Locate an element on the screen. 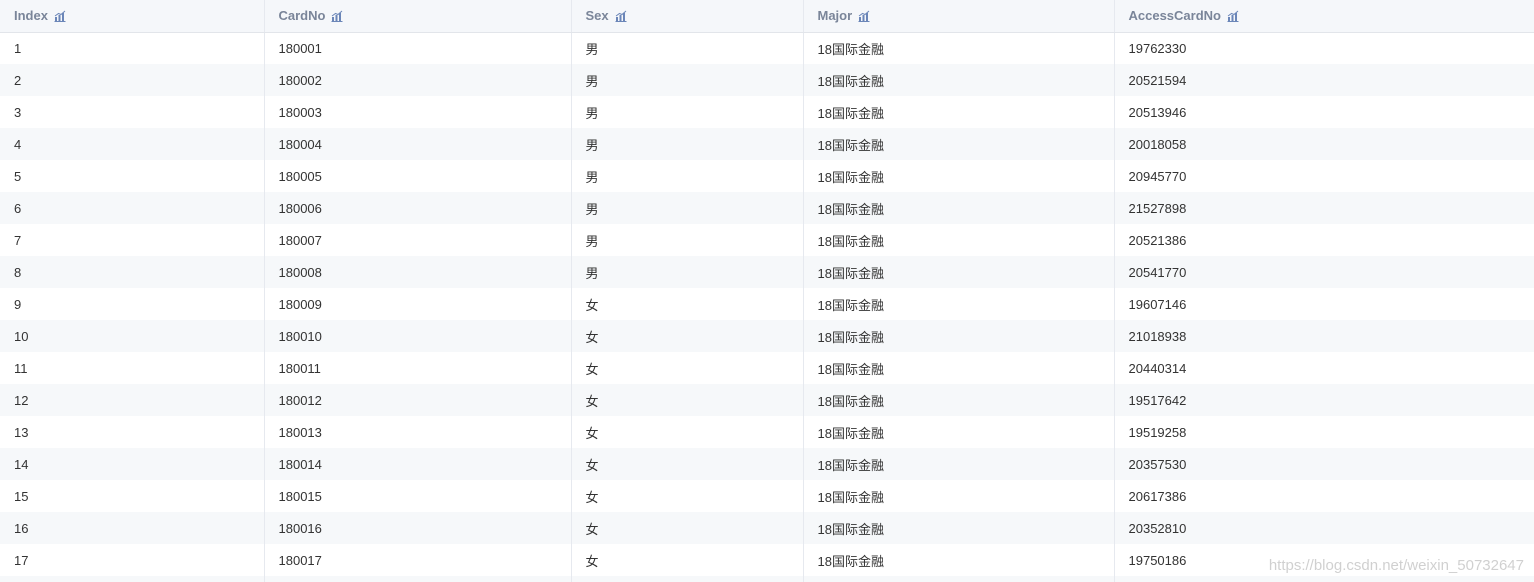  cell-accesscardno: 20440314 is located at coordinates (1324, 368).